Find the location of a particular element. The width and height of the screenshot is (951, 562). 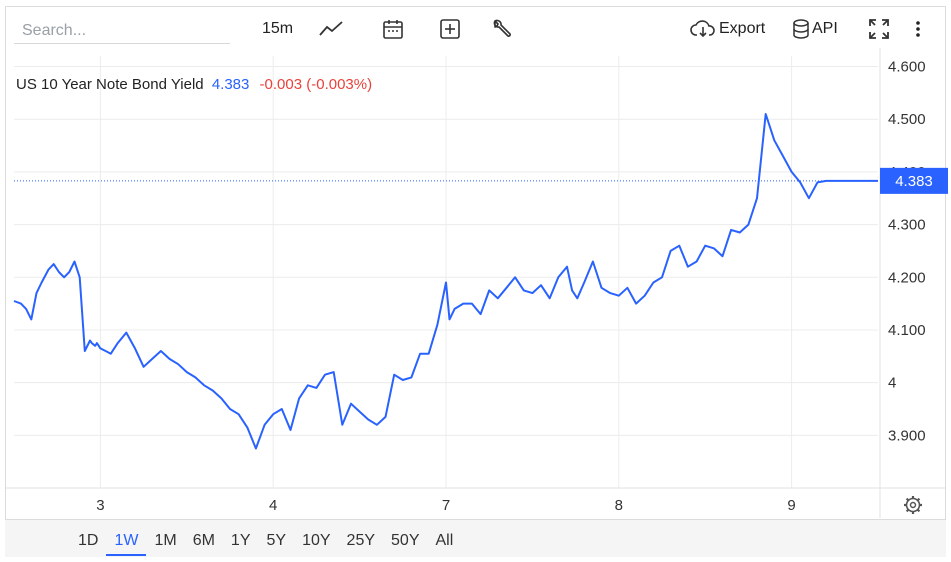

instrument-title: US 10 Year Note Bond Yield is located at coordinates (110, 84).